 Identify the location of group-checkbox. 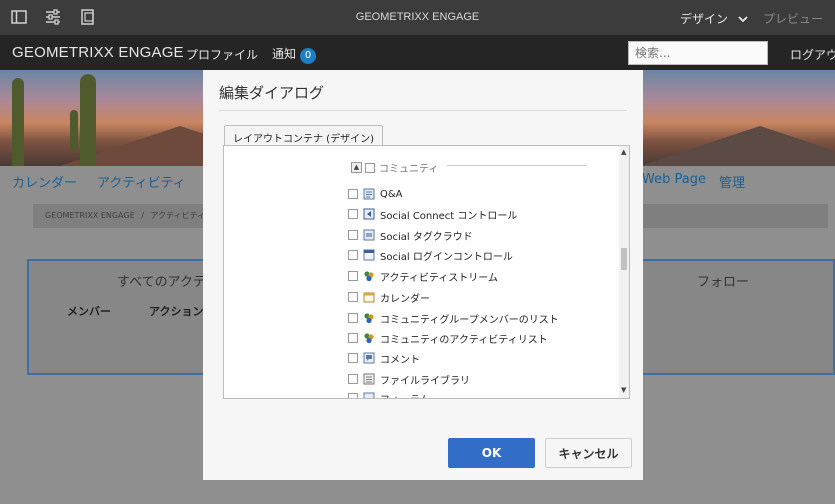
(370, 167).